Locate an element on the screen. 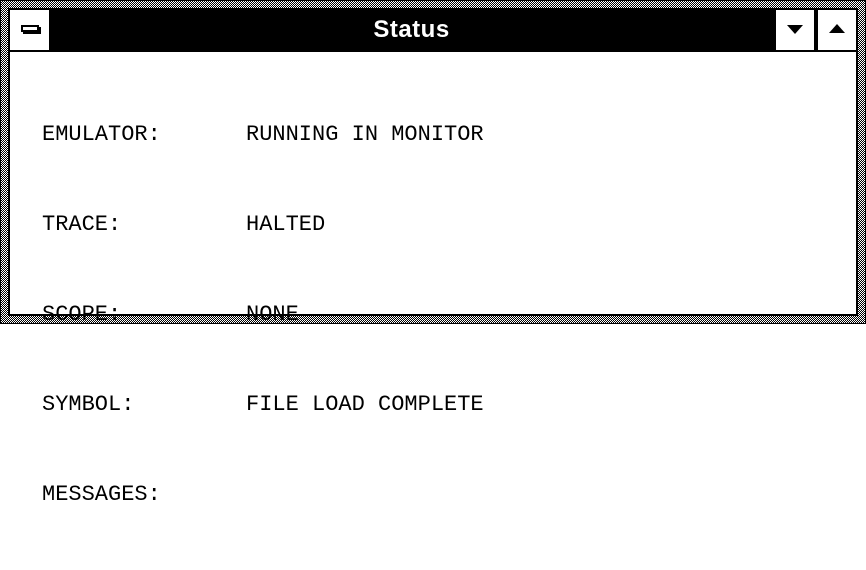 Image resolution: width=866 pixels, height=570 pixels. status-value: RUNNING IN MONITOR is located at coordinates (365, 134).